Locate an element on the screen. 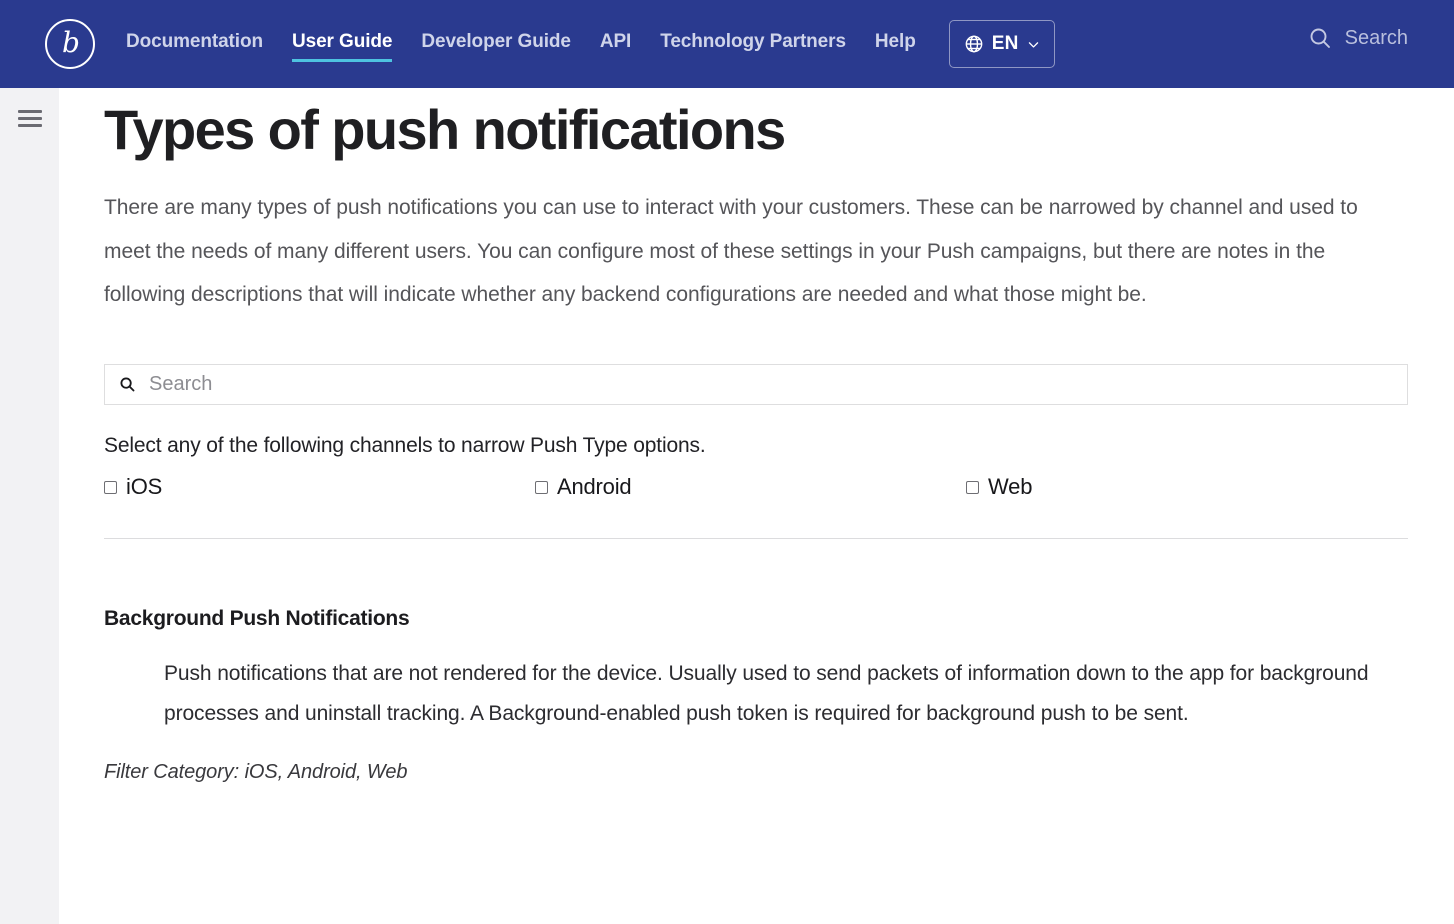 This screenshot has height=924, width=1454. hamburger-menu-icon is located at coordinates (30, 119).